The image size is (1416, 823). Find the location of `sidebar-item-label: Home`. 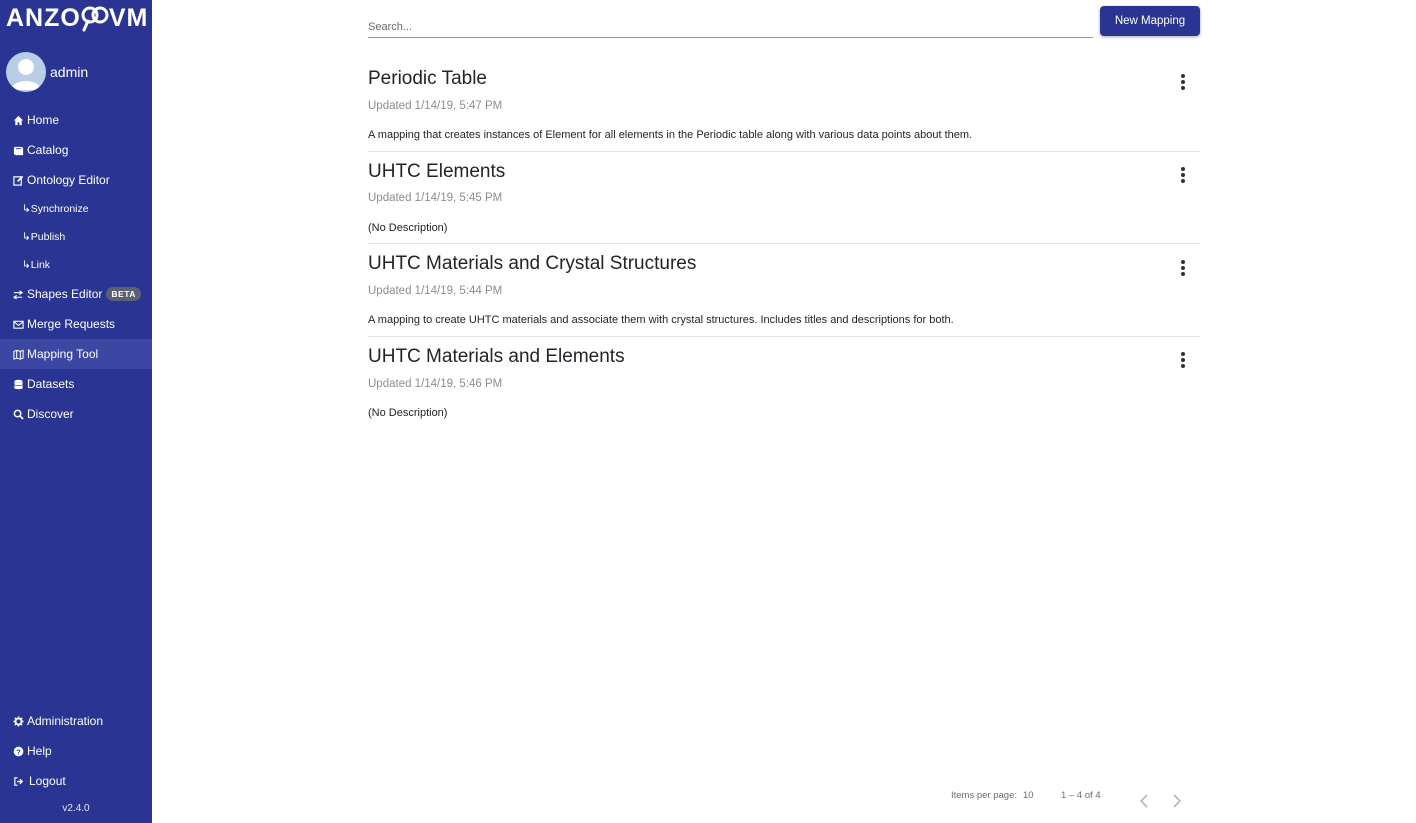

sidebar-item-label: Home is located at coordinates (43, 120).